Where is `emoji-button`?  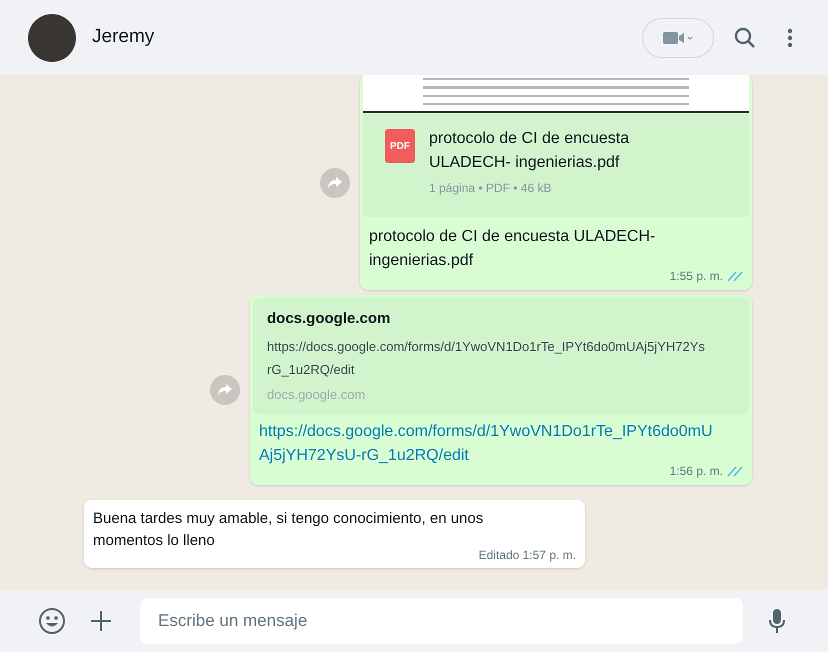
emoji-button is located at coordinates (52, 621).